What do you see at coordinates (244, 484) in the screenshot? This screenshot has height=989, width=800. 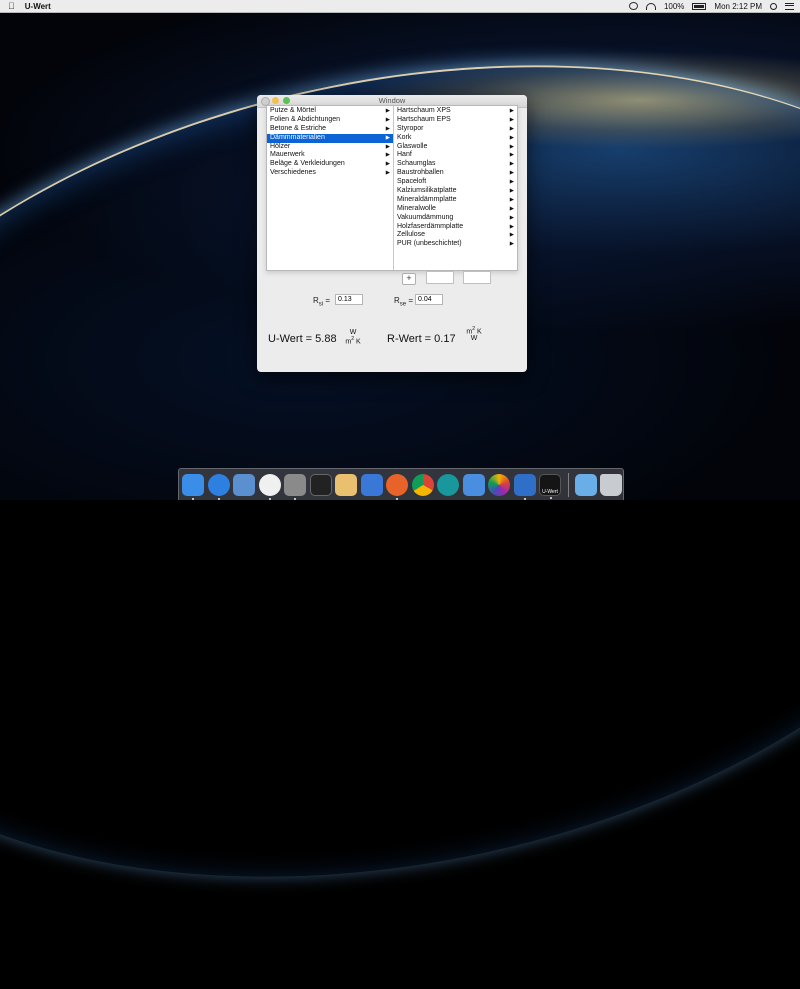 I see `preview-icon` at bounding box center [244, 484].